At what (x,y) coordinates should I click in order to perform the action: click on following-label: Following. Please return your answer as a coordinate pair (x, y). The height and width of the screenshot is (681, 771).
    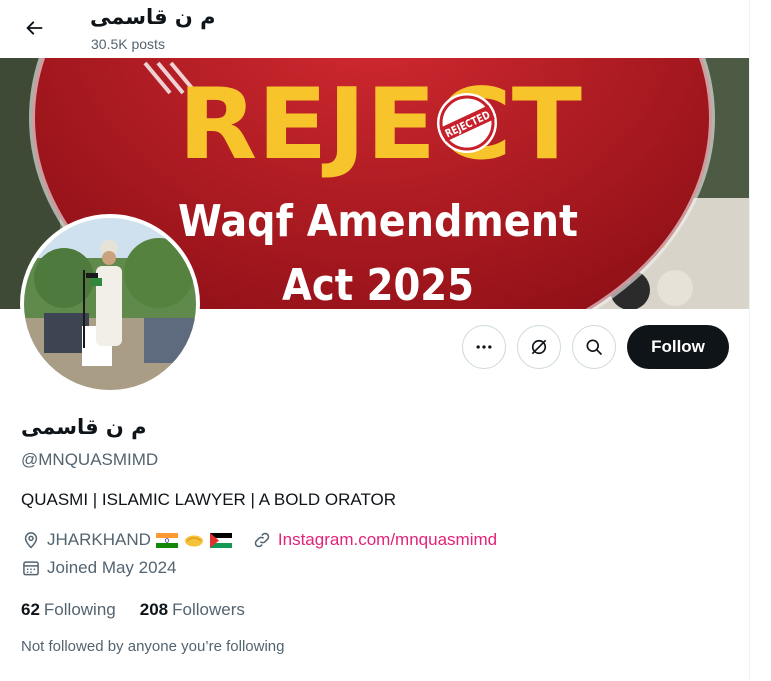
    Looking at the image, I should click on (79, 609).